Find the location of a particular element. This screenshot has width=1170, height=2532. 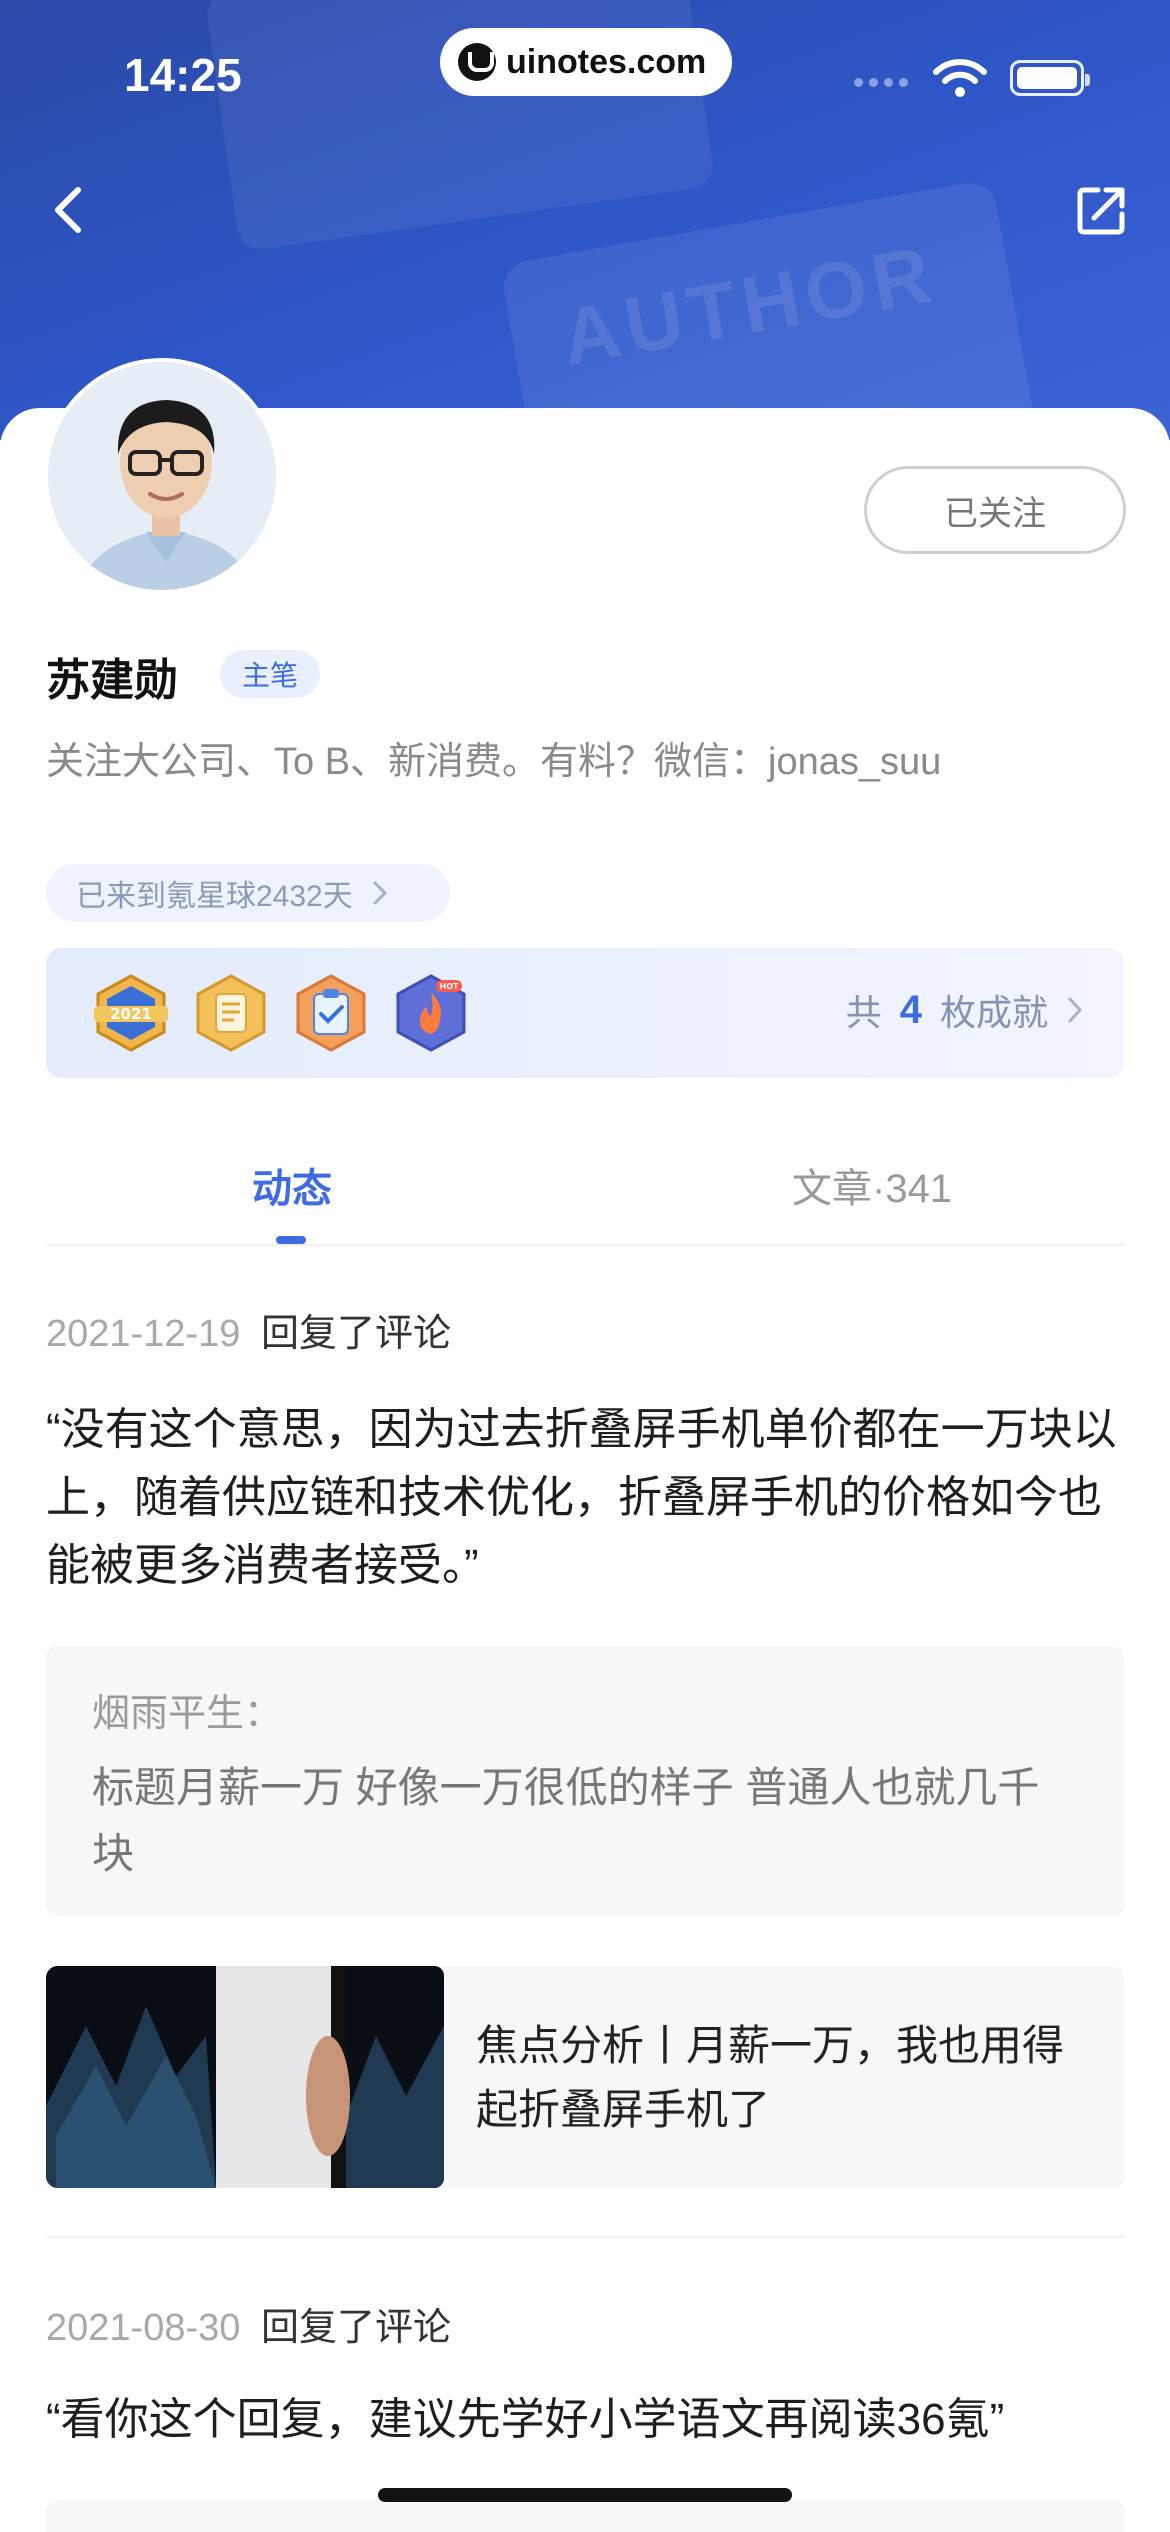

achievement-count-label: 共 4 枚成就 is located at coordinates (965, 1010).